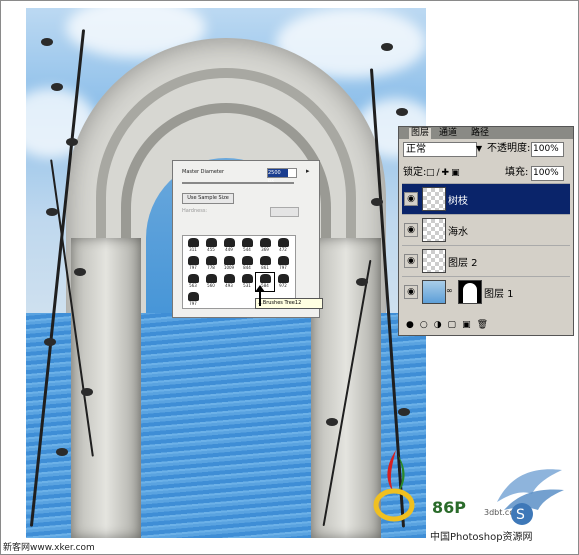  What do you see at coordinates (278, 176) in the screenshot?
I see `master-diameter-value: 2500 px` at bounding box center [278, 176].